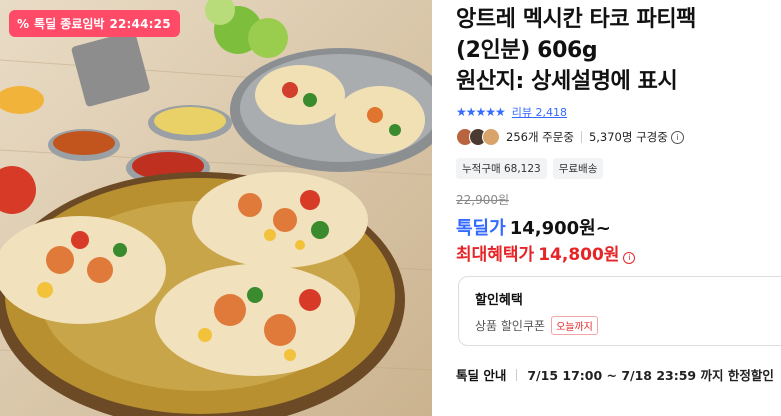  Describe the element at coordinates (540, 137) in the screenshot. I see `orders-count: 256개 주문중` at that location.